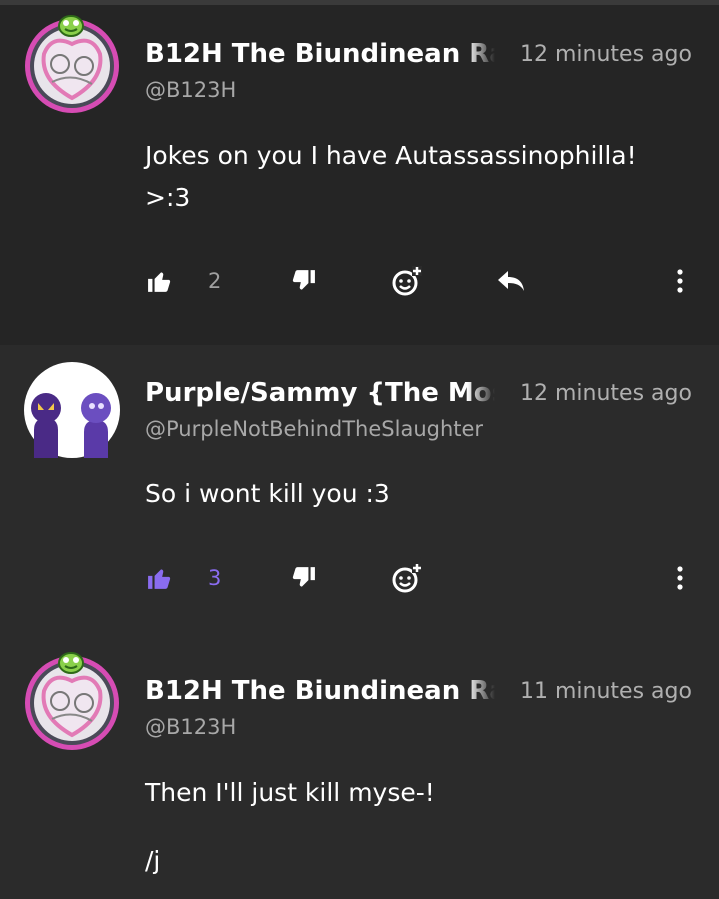  I want to click on reply-button, so click(511, 281).